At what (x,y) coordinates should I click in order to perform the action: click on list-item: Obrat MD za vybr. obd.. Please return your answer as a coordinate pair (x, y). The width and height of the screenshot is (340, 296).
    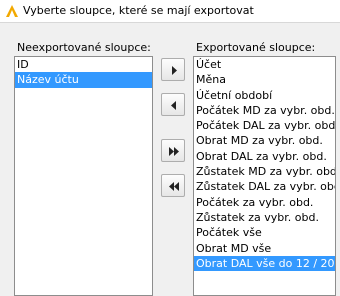
    Looking at the image, I should click on (264, 140).